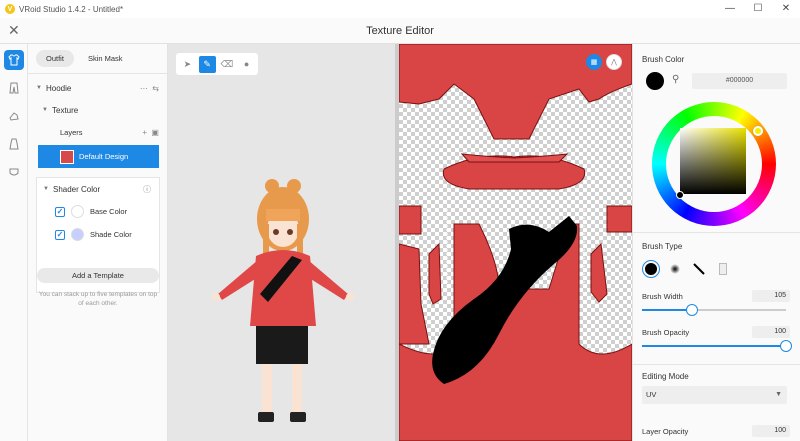  What do you see at coordinates (14, 116) in the screenshot?
I see `shoe-icon` at bounding box center [14, 116].